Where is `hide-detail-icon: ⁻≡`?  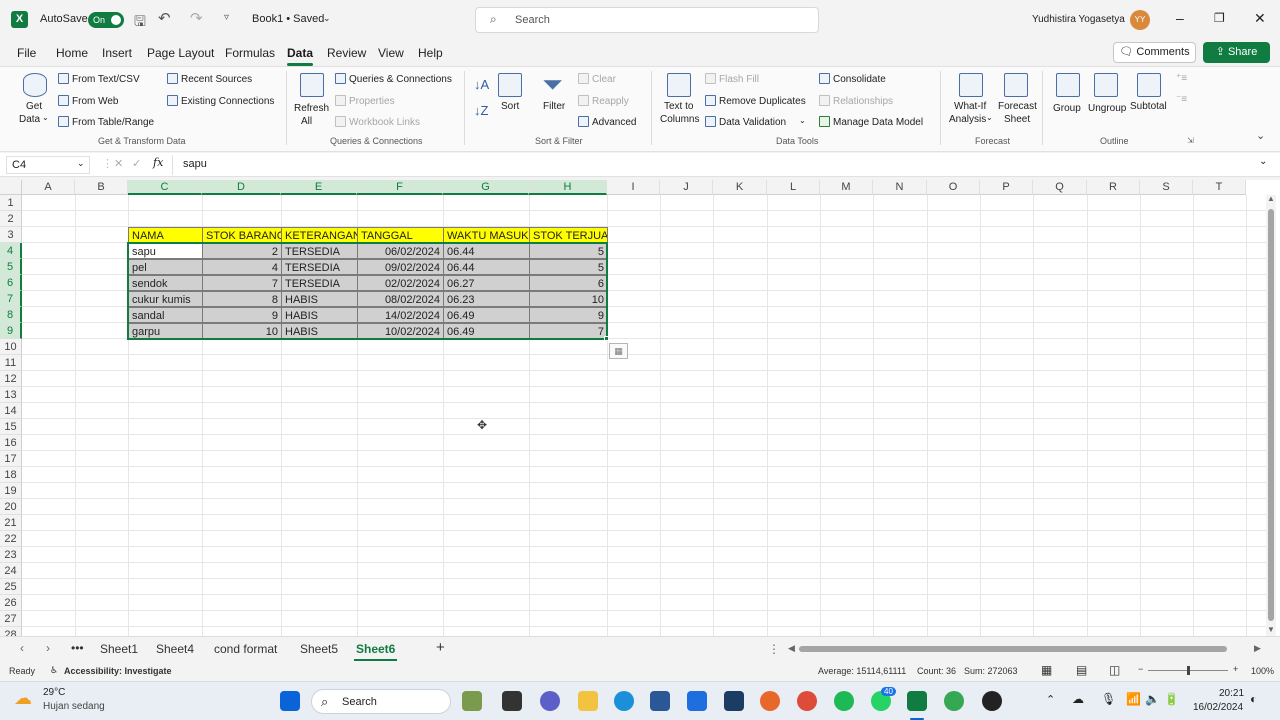 hide-detail-icon: ⁻≡ is located at coordinates (1181, 99).